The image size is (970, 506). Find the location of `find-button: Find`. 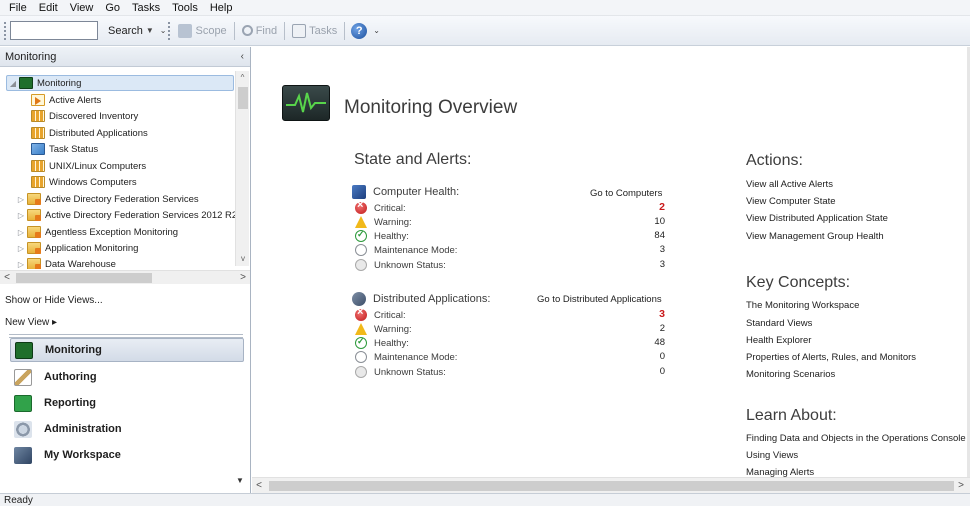

find-button: Find is located at coordinates (259, 31).